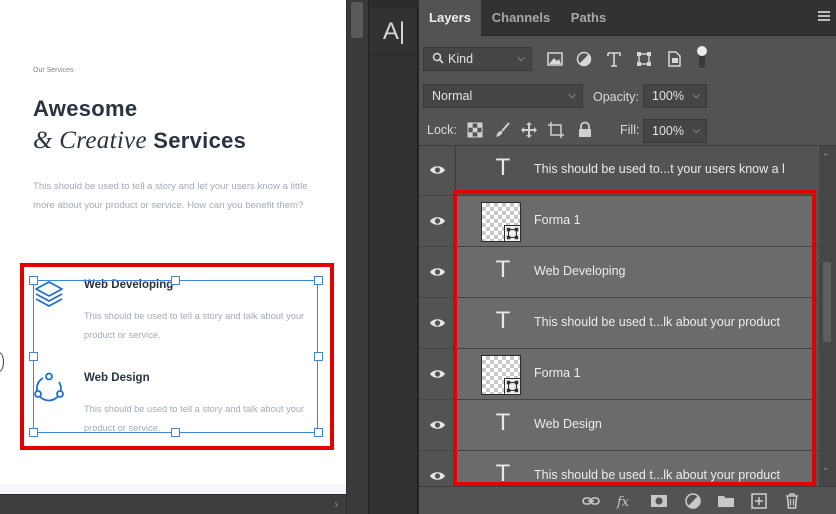 The image size is (836, 514). Describe the element at coordinates (580, 271) in the screenshot. I see `layer-name: Web Developing` at that location.